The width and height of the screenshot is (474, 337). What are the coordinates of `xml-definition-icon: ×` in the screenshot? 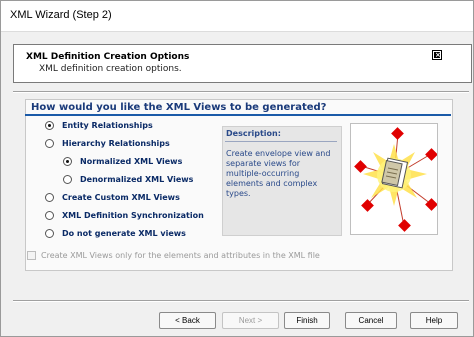 It's located at (437, 55).